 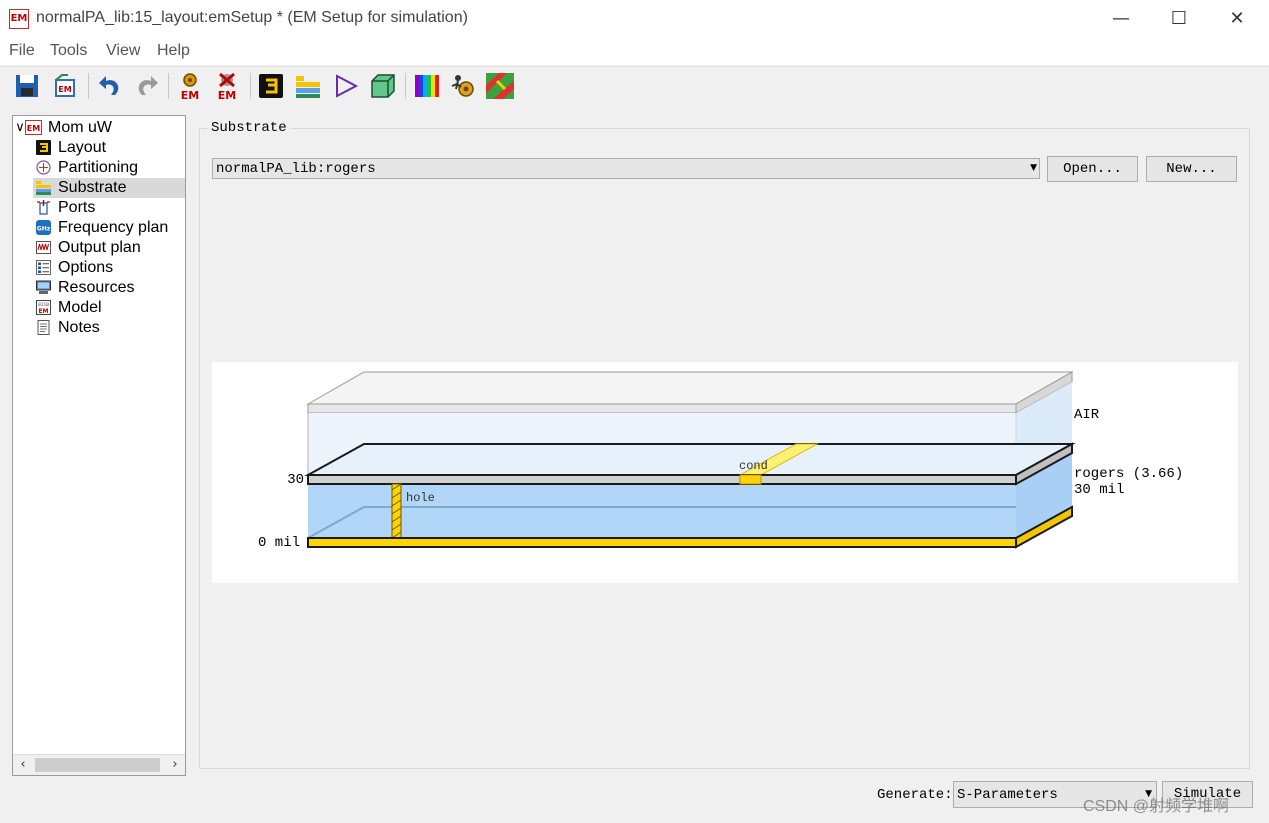 I want to click on tree-item-partitioning: Partitioning, so click(x=109, y=168).